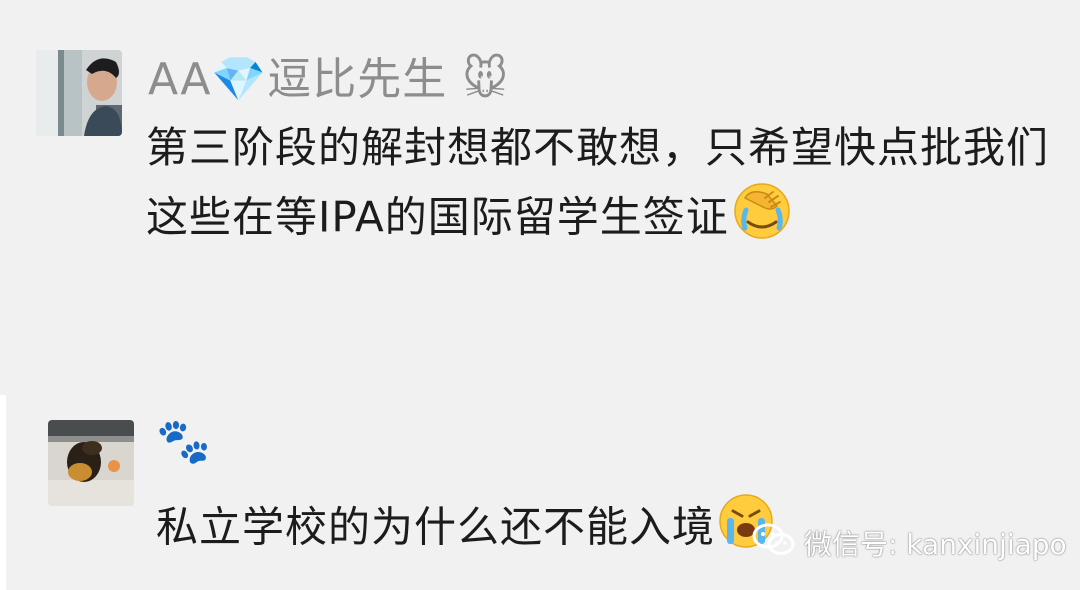  What do you see at coordinates (328, 80) in the screenshot?
I see `username: AA💎逗比先生 🐭` at bounding box center [328, 80].